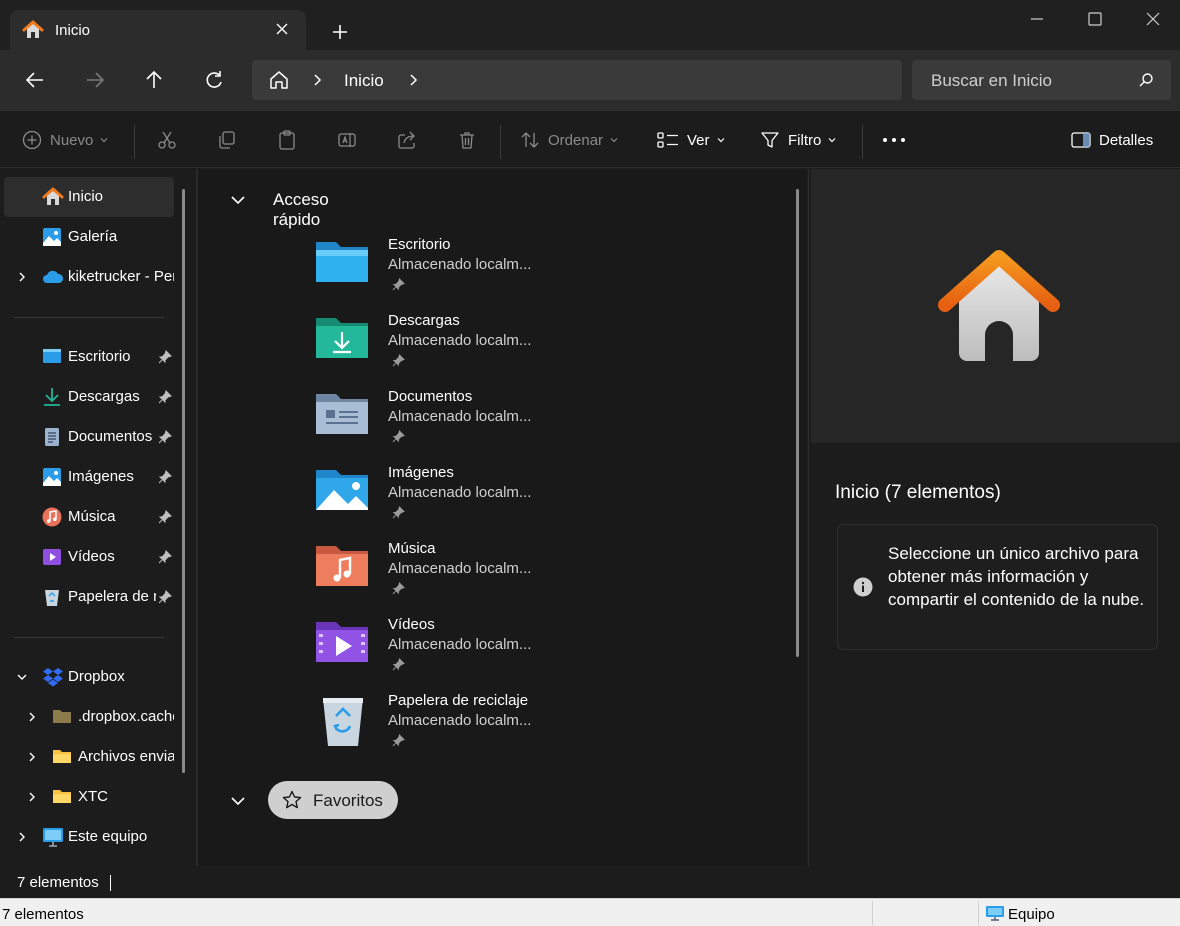 The height and width of the screenshot is (926, 1180). I want to click on sidebar-item-escritorio: Escritorio, so click(89, 357).